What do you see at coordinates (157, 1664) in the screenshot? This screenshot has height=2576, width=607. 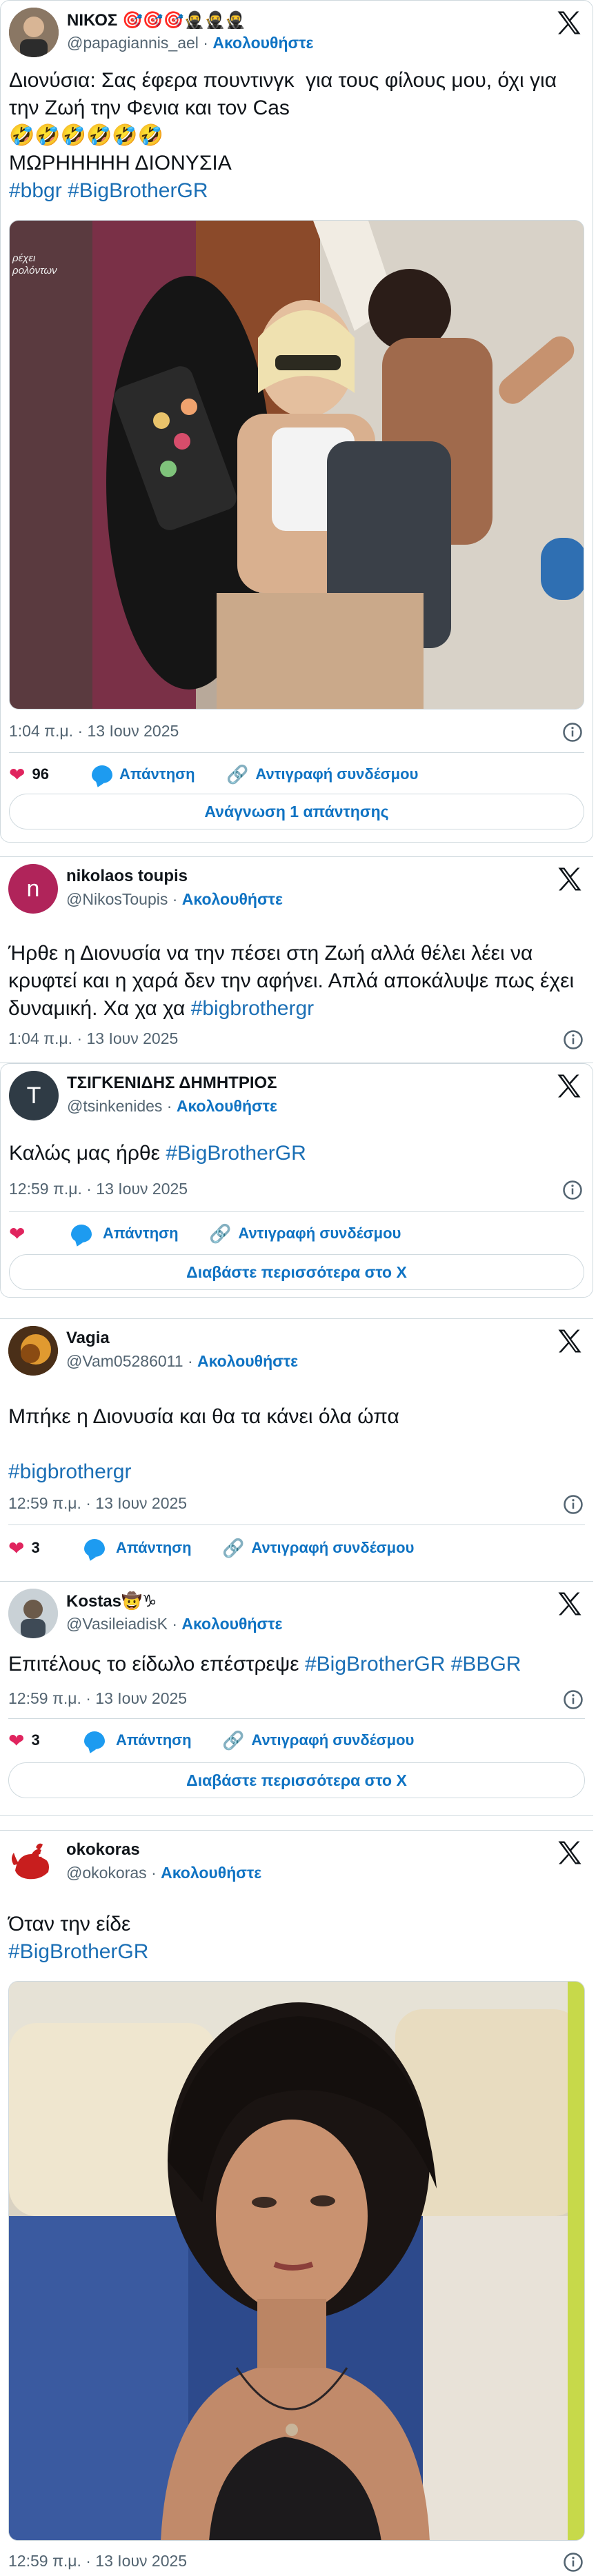 I see `tweet-text-plain: Επιτέλους το είδωλο επέστρεψε` at bounding box center [157, 1664].